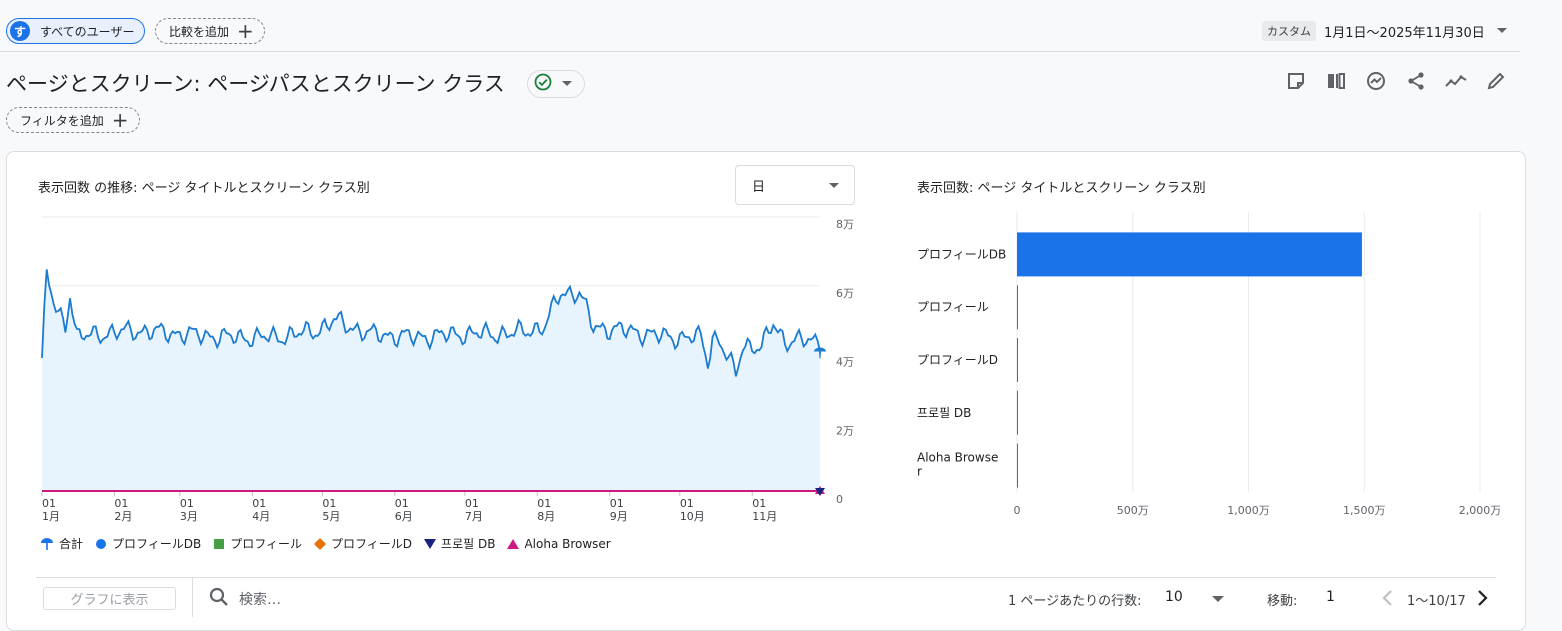 The image size is (1562, 631). I want to click on chevron-left-icon, so click(1387, 598).